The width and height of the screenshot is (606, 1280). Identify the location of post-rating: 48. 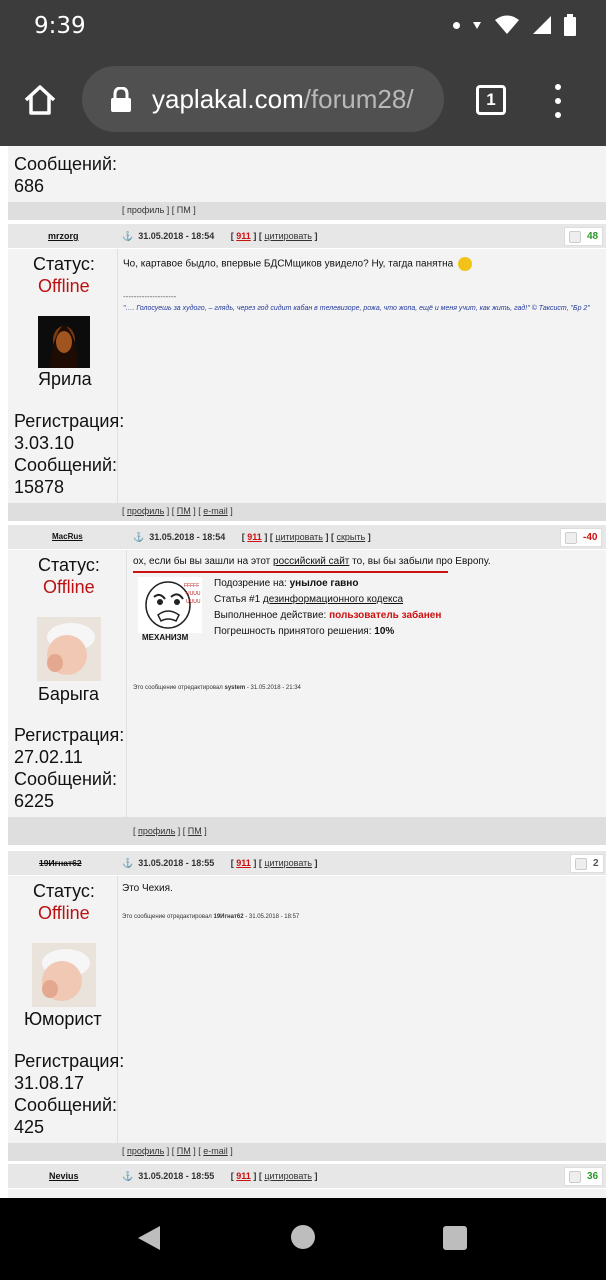
(584, 236).